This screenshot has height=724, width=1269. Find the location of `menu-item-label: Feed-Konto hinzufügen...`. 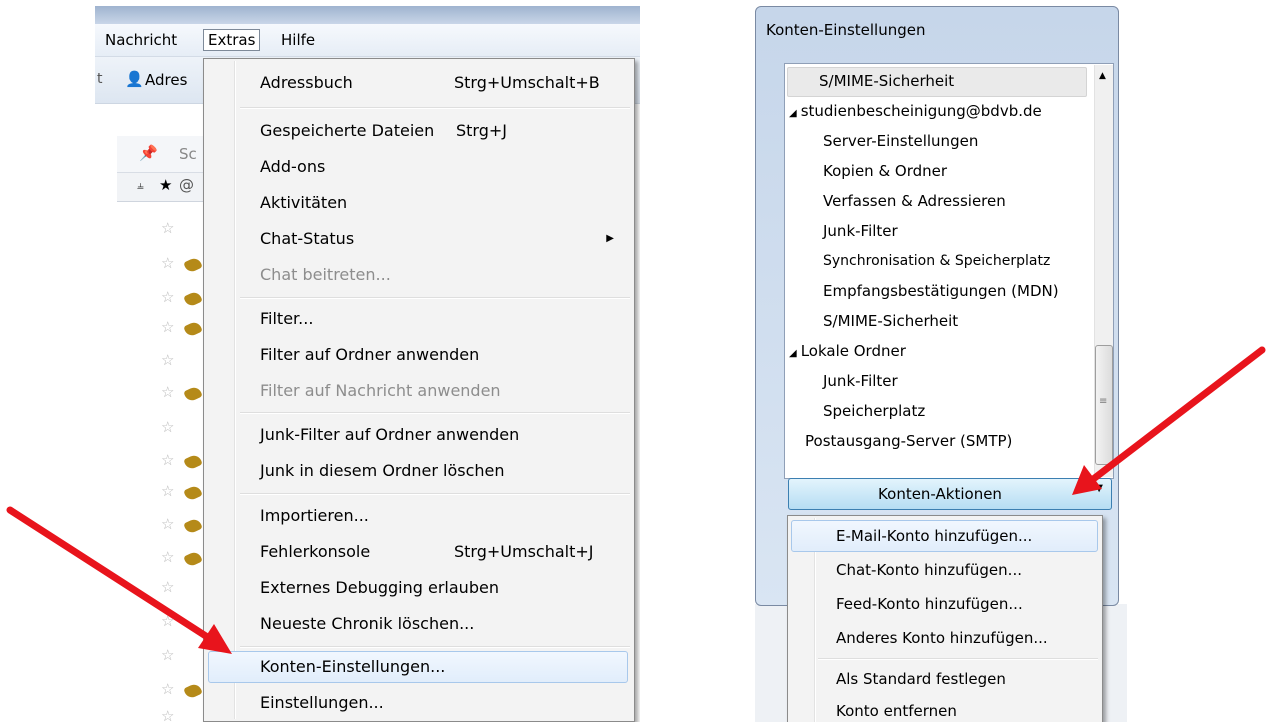

menu-item-label: Feed-Konto hinzufügen... is located at coordinates (929, 604).